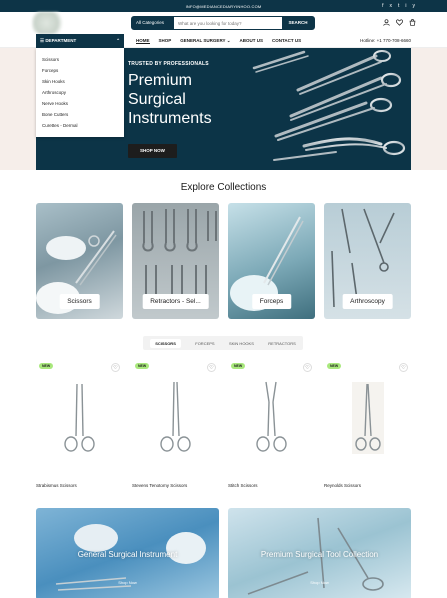 This screenshot has width=447, height=598. Describe the element at coordinates (80, 59) in the screenshot. I see `department-item: Scissors` at that location.